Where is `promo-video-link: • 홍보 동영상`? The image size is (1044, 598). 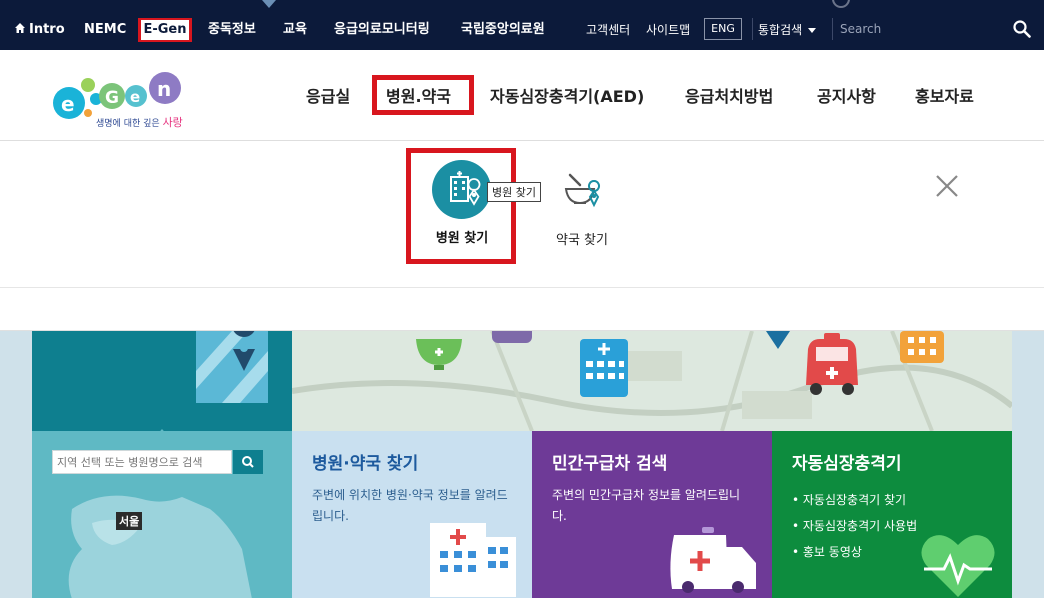
promo-video-link: • 홍보 동영상 is located at coordinates (854, 552).